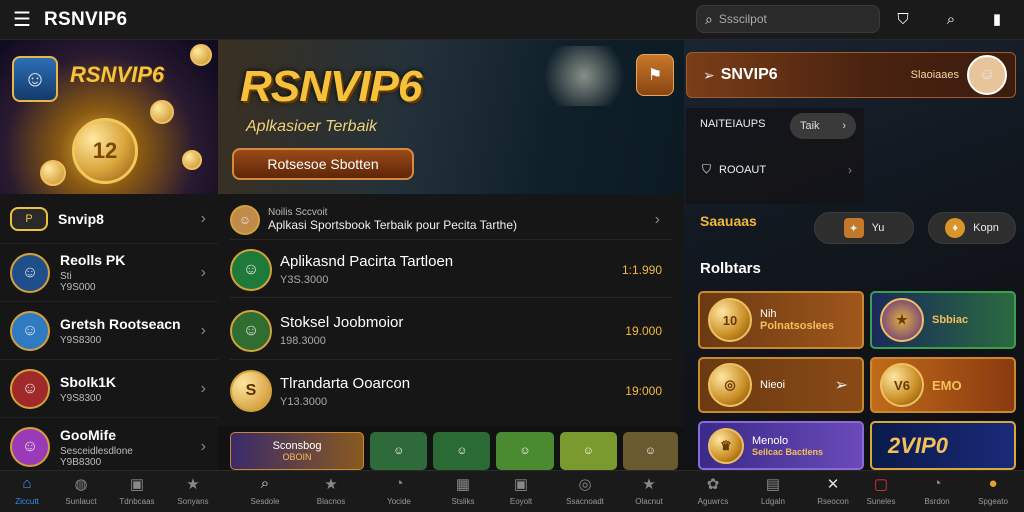 The height and width of the screenshot is (512, 1024). What do you see at coordinates (902, 385) in the screenshot?
I see `coin-icon: V6` at bounding box center [902, 385].